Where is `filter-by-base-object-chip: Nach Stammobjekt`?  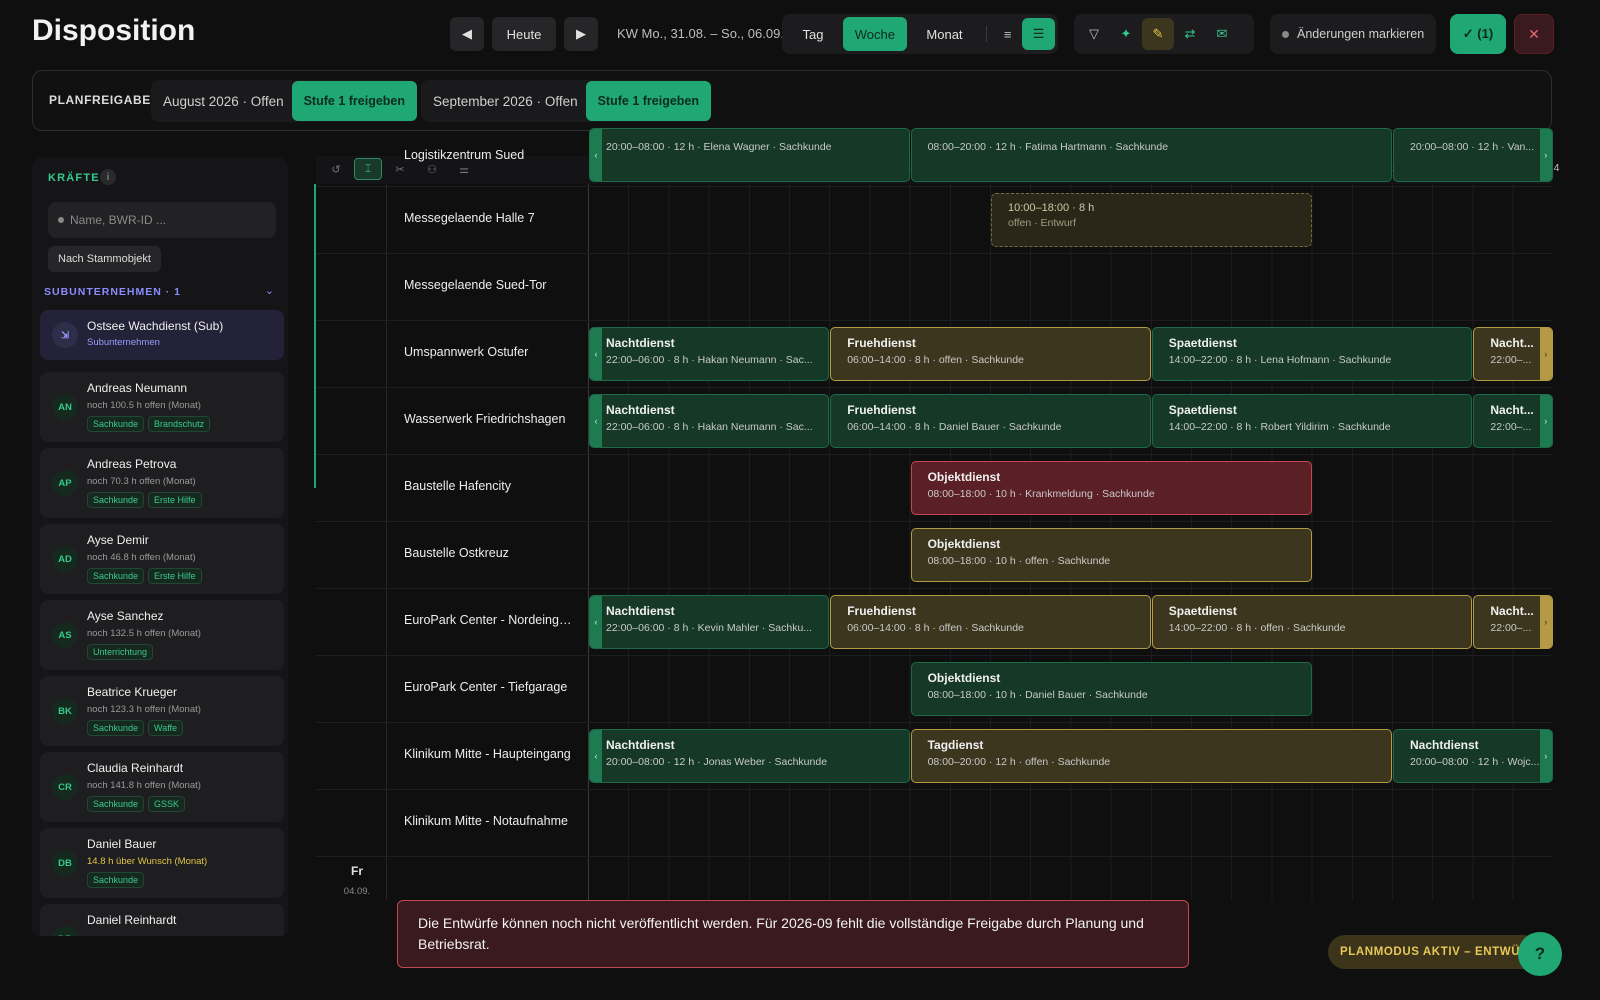
filter-by-base-object-chip: Nach Stammobjekt is located at coordinates (104, 259).